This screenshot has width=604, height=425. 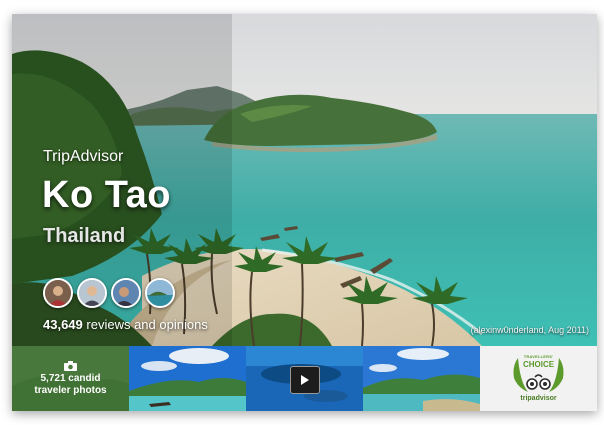 What do you see at coordinates (147, 324) in the screenshot?
I see `reviews-label: reviews and opinions` at bounding box center [147, 324].